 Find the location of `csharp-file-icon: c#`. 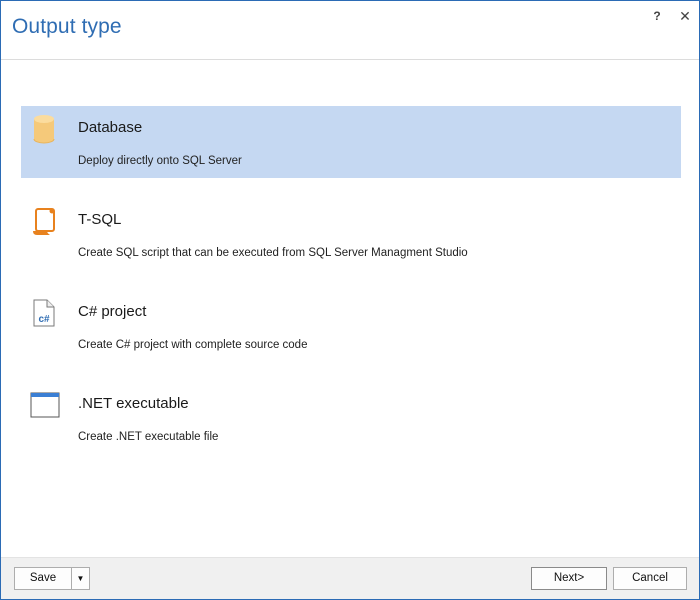

csharp-file-icon: c# is located at coordinates (44, 313).